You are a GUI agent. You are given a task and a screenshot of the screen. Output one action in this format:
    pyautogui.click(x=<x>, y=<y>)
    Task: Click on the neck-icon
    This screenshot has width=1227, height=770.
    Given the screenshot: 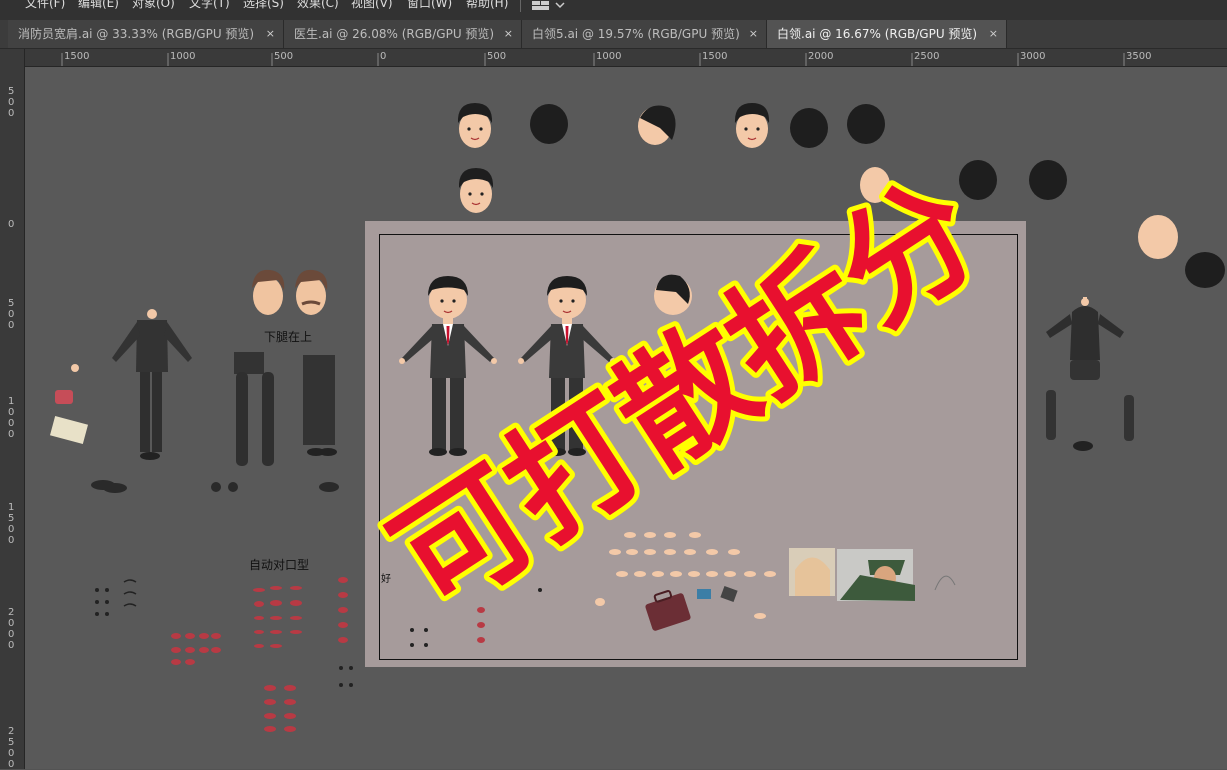 What is the action you would take?
    pyautogui.click(x=1085, y=301)
    